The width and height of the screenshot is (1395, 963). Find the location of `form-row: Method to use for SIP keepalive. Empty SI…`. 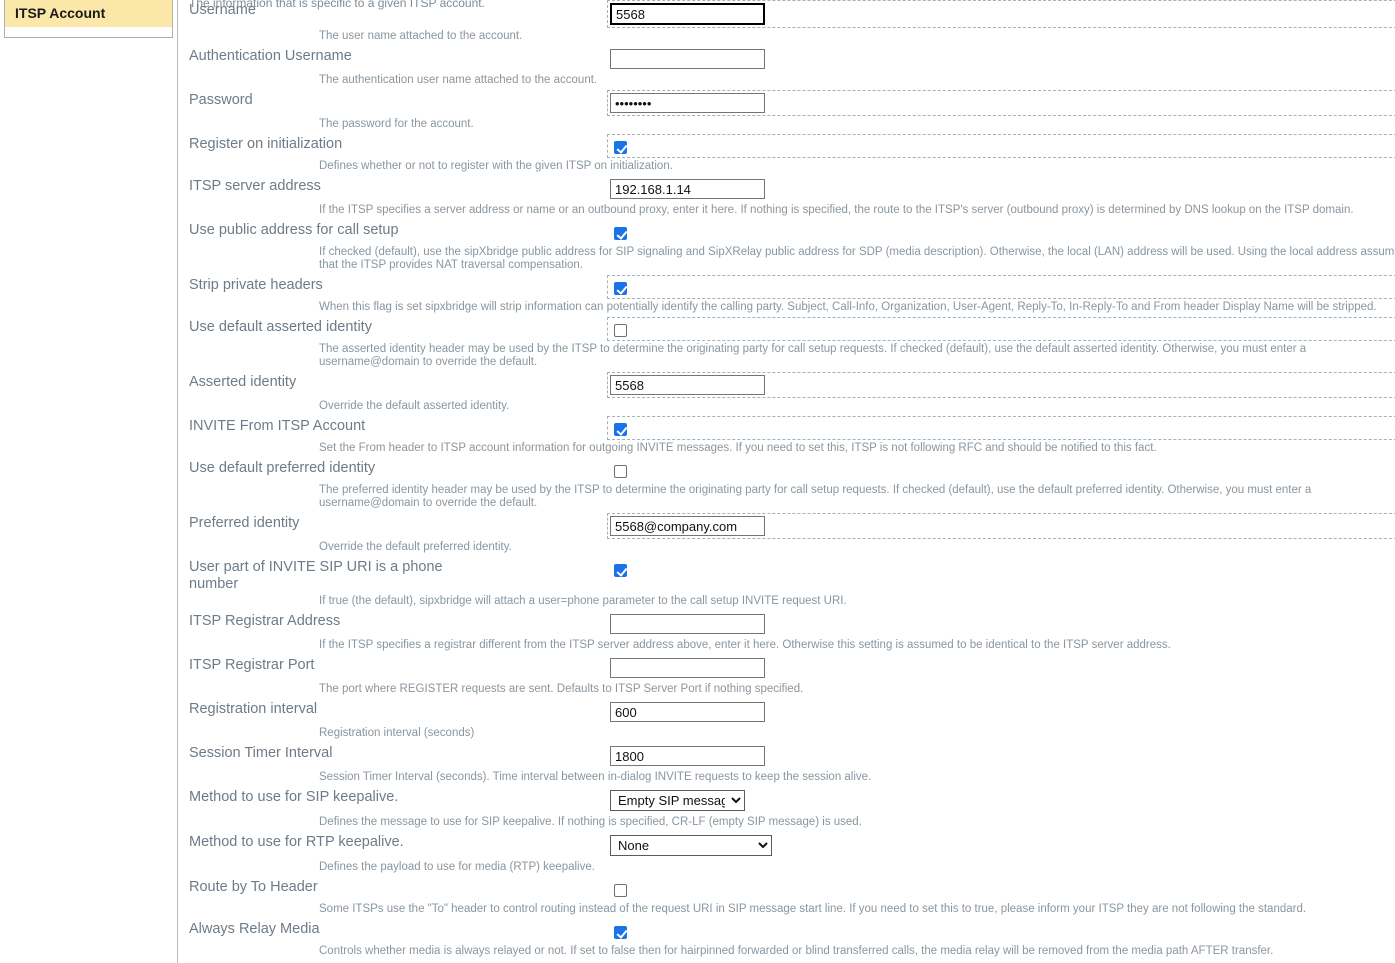

form-row: Method to use for SIP keepalive. Empty SI… is located at coordinates (786, 800).